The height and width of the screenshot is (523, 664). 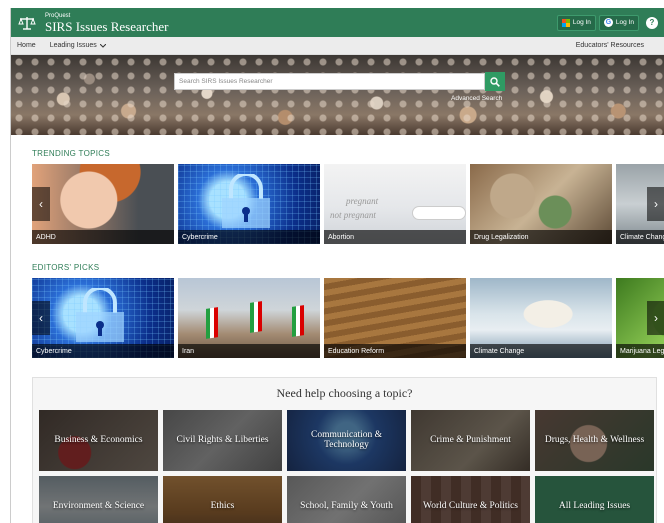 What do you see at coordinates (103, 237) in the screenshot?
I see `topic-card-label: ADHD` at bounding box center [103, 237].